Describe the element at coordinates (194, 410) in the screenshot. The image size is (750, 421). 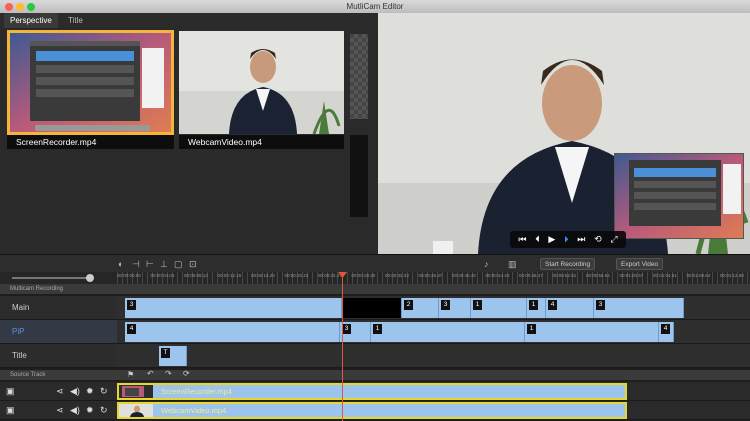
I see `source-clip-name: WebcamVideo.mp4` at that location.